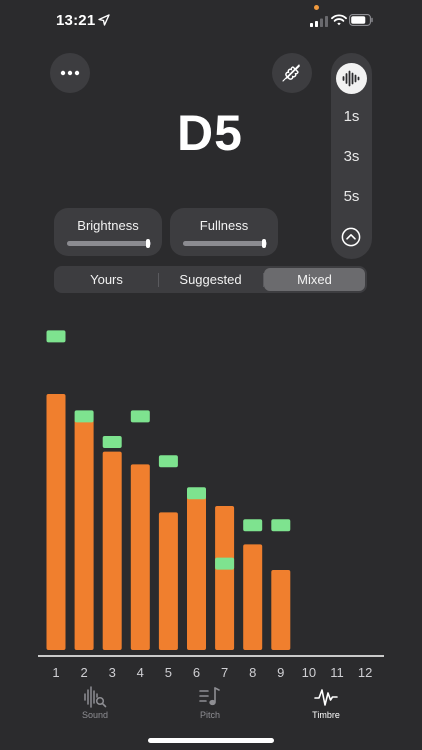 This screenshot has height=750, width=422. I want to click on x-tick-label-12: 12, so click(365, 672).